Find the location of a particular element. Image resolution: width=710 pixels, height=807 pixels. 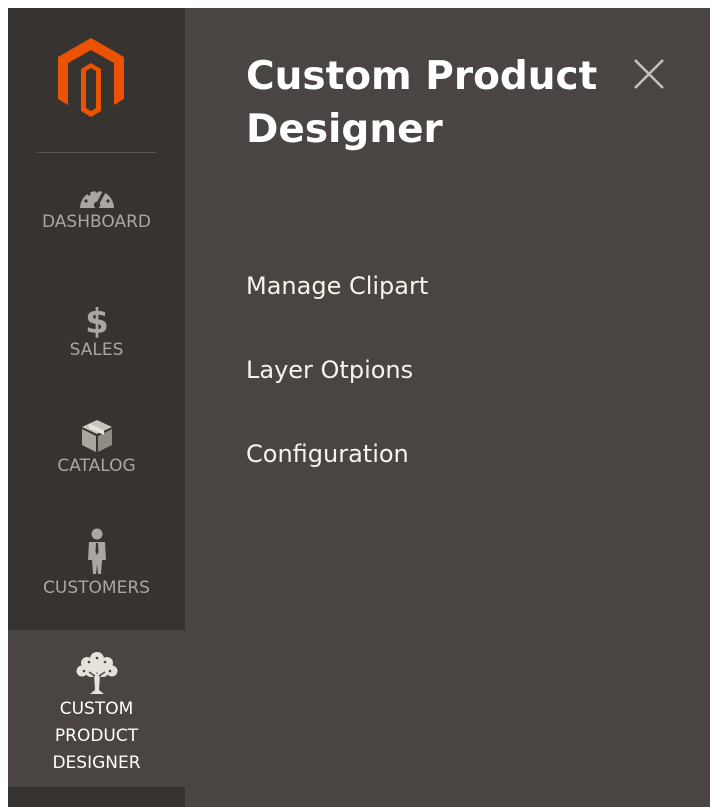

sidebar-item-dashboard: DASHBOARD is located at coordinates (96, 216).